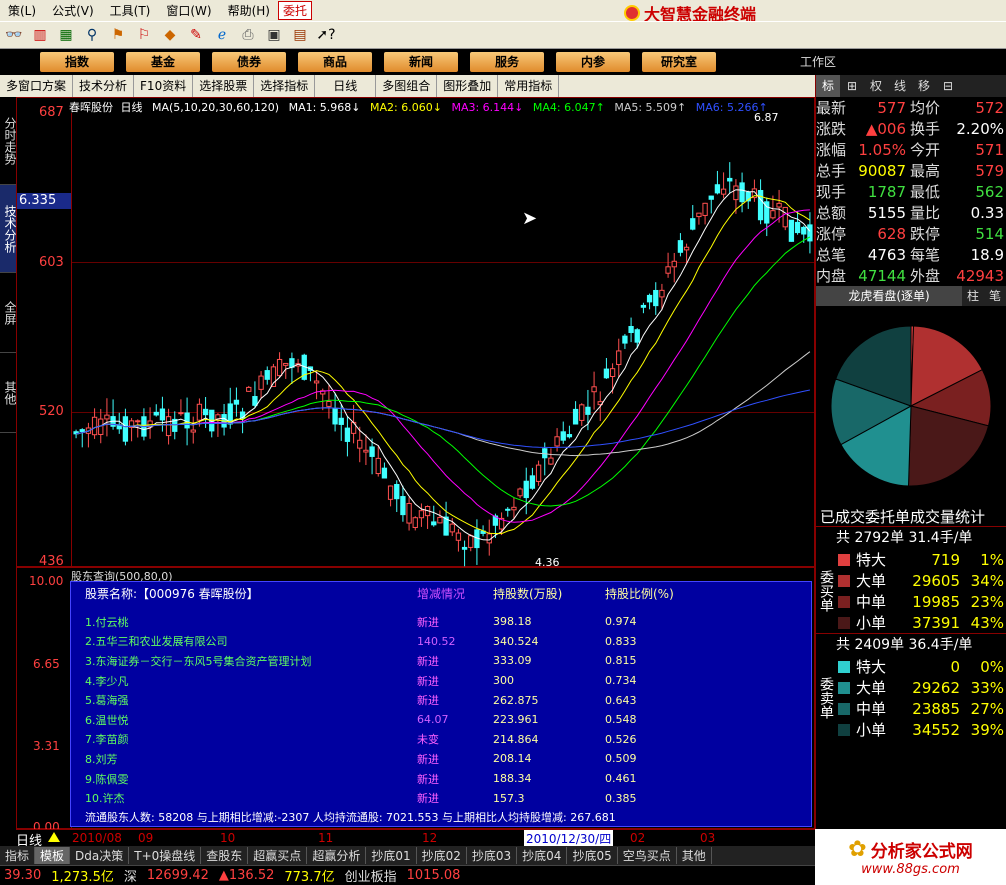 The height and width of the screenshot is (885, 1006). Describe the element at coordinates (903, 517) in the screenshot. I see `stats-title: 已成交委托单成交量统计` at that location.